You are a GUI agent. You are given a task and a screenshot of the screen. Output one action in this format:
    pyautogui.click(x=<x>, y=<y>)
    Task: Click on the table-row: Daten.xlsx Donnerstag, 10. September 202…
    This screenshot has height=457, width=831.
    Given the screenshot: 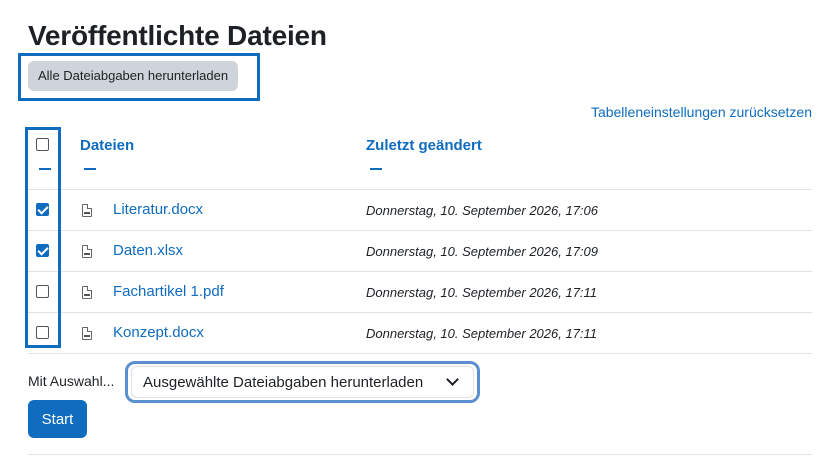 What is the action you would take?
    pyautogui.click(x=420, y=251)
    